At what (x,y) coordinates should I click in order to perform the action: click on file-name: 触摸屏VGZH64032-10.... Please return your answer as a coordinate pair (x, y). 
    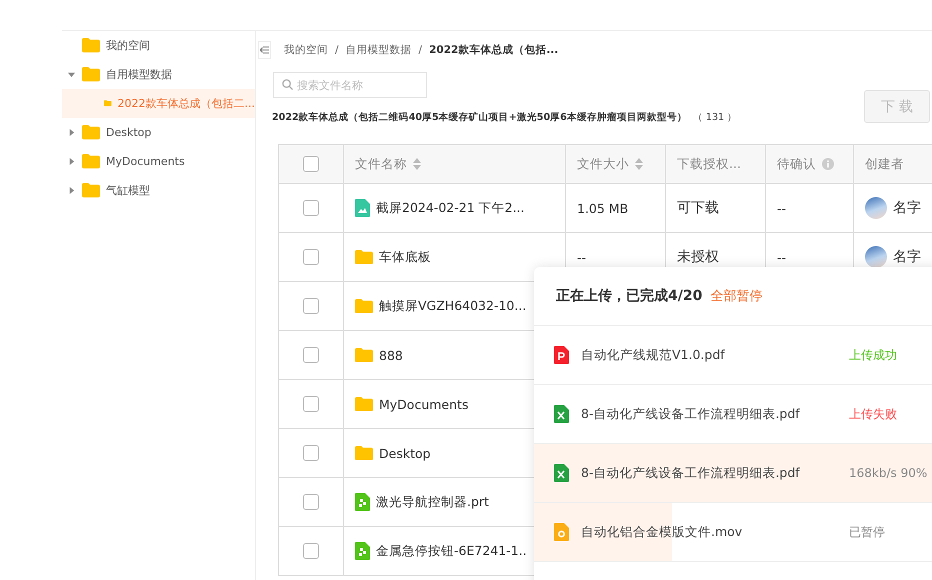
    Looking at the image, I should click on (452, 306).